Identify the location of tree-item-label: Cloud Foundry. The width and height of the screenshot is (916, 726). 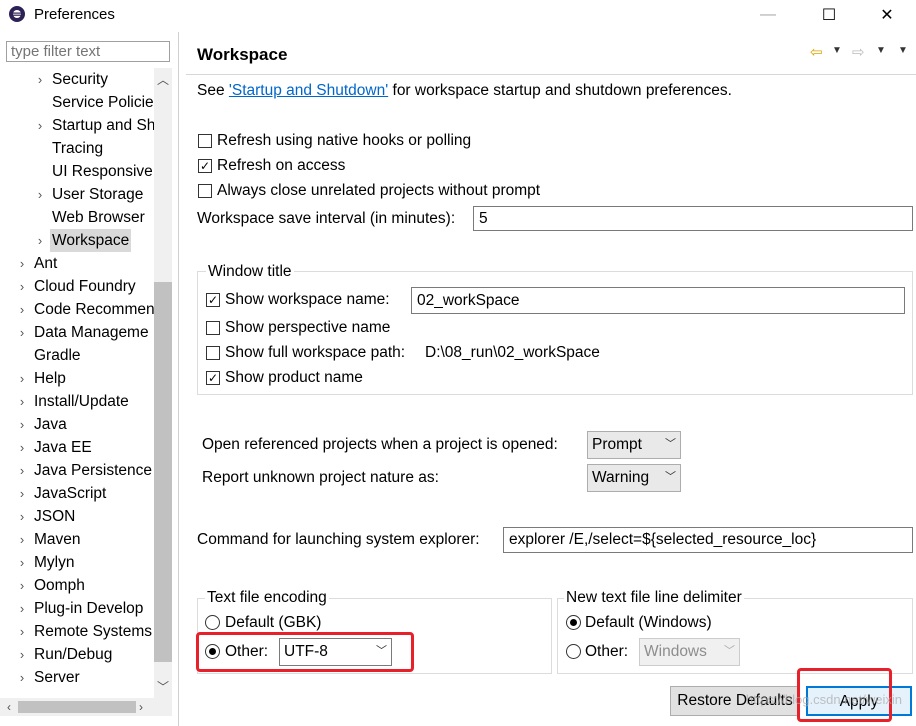
(85, 286).